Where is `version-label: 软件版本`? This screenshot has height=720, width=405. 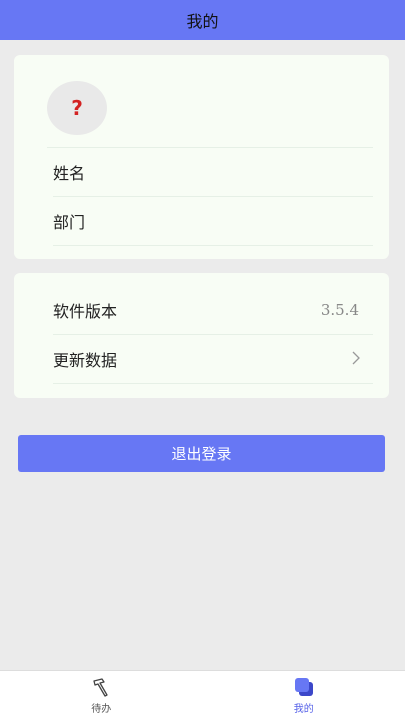
version-label: 软件版本 is located at coordinates (85, 311).